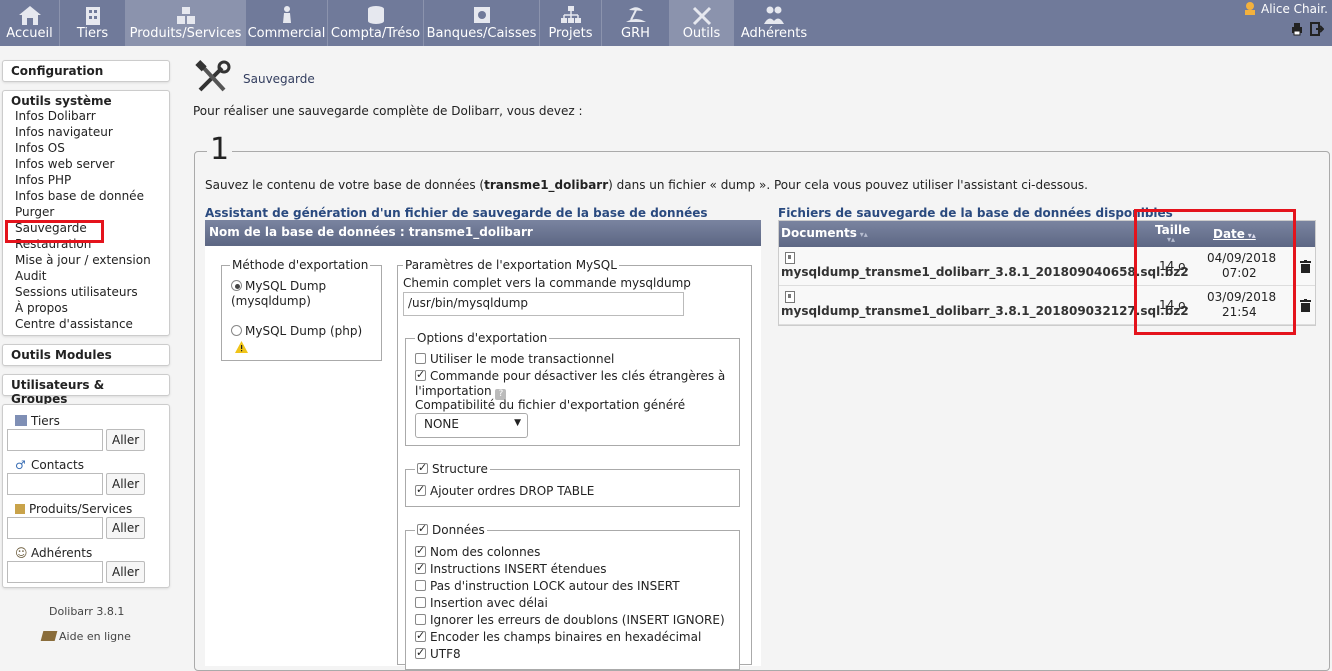 This screenshot has width=1332, height=671. What do you see at coordinates (471, 425) in the screenshot?
I see `compat-select: NONE ▼` at bounding box center [471, 425].